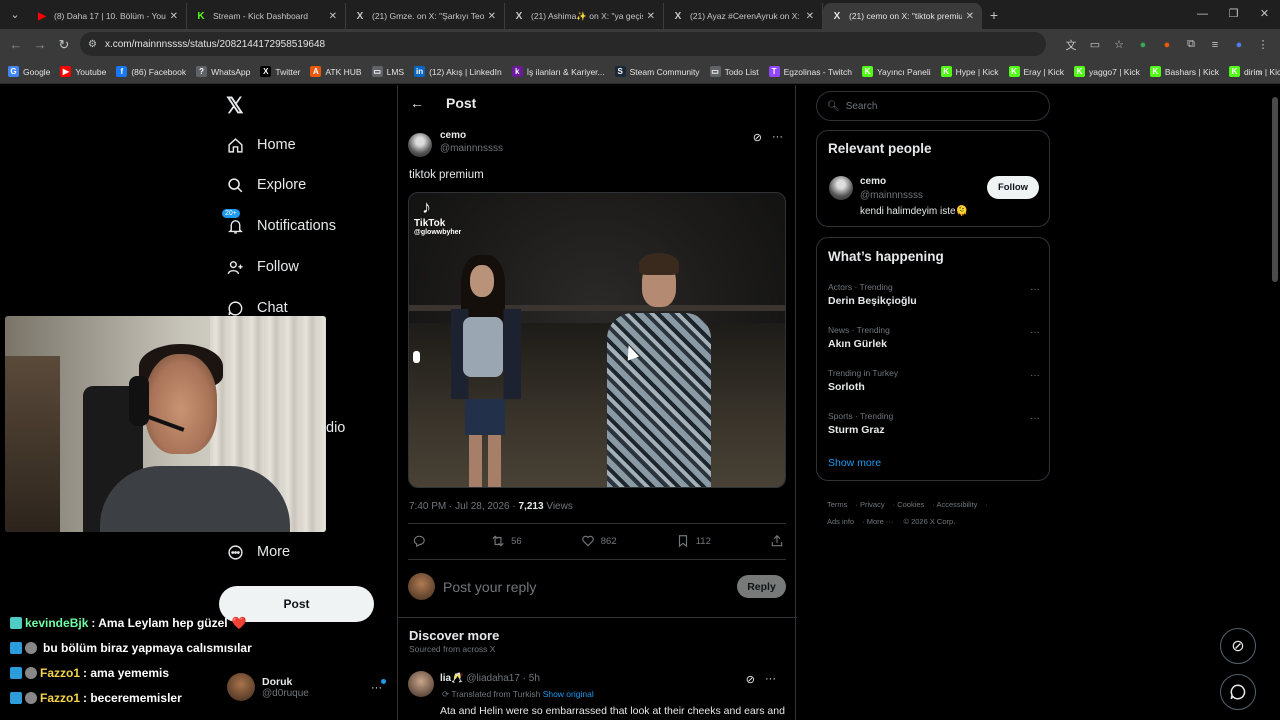  I want to click on menu-kebab-icon: ⋮, so click(1263, 45).